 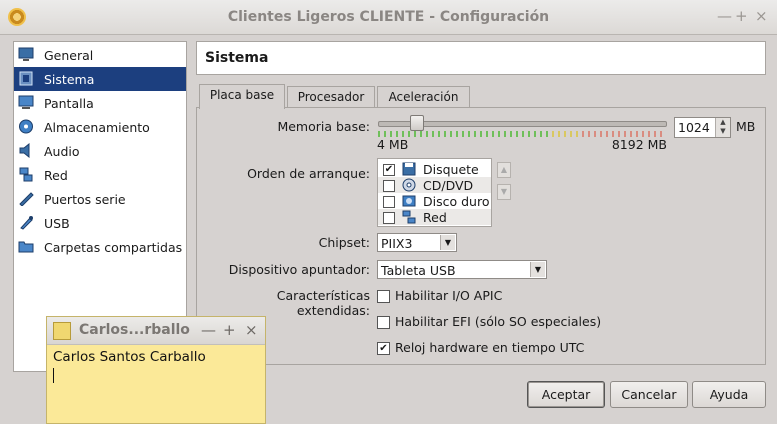 I want to click on efi-checkbox, so click(x=383, y=322).